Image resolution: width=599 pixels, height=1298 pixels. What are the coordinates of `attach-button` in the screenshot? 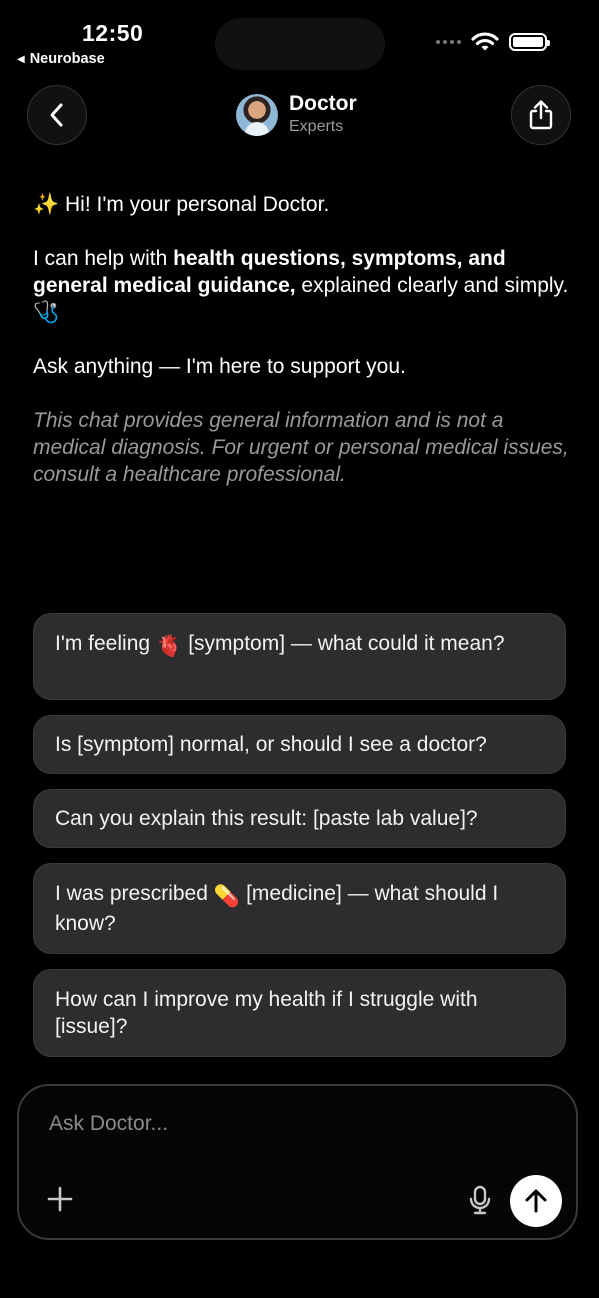 It's located at (60, 1199).